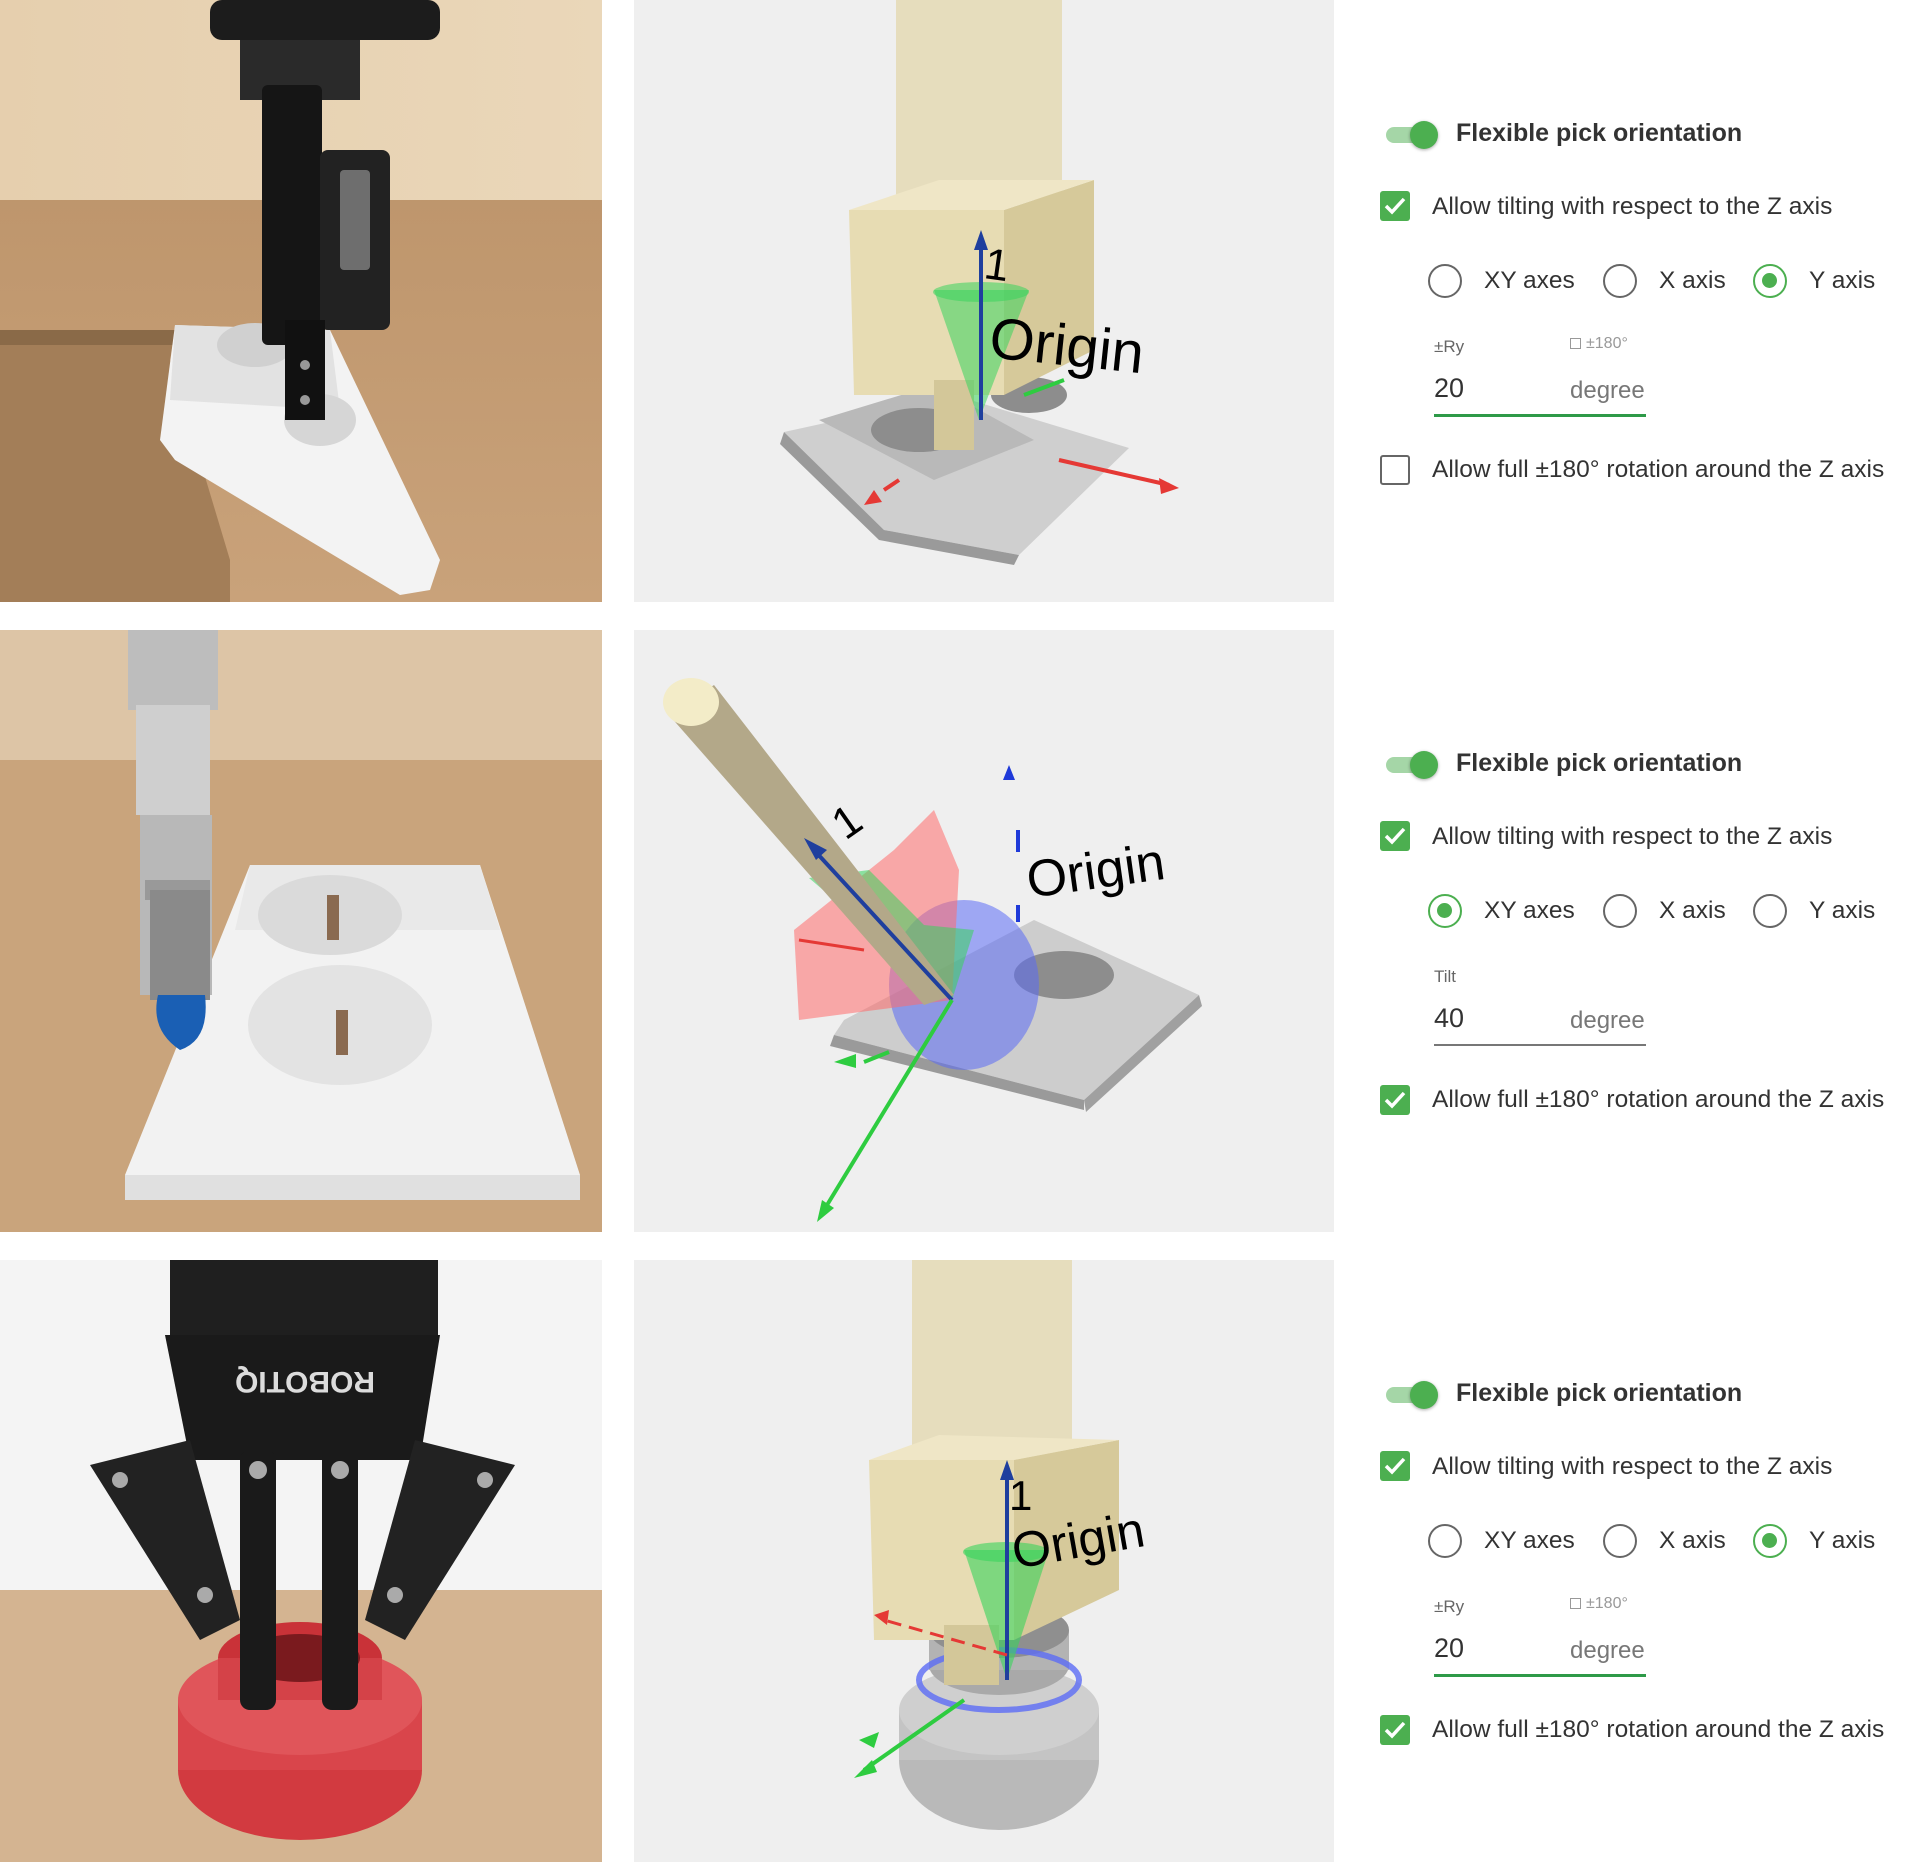 The image size is (1919, 1862). What do you see at coordinates (301, 1561) in the screenshot?
I see `robotiq-gripper-on-red-part-photo: ROBOTIQ` at bounding box center [301, 1561].